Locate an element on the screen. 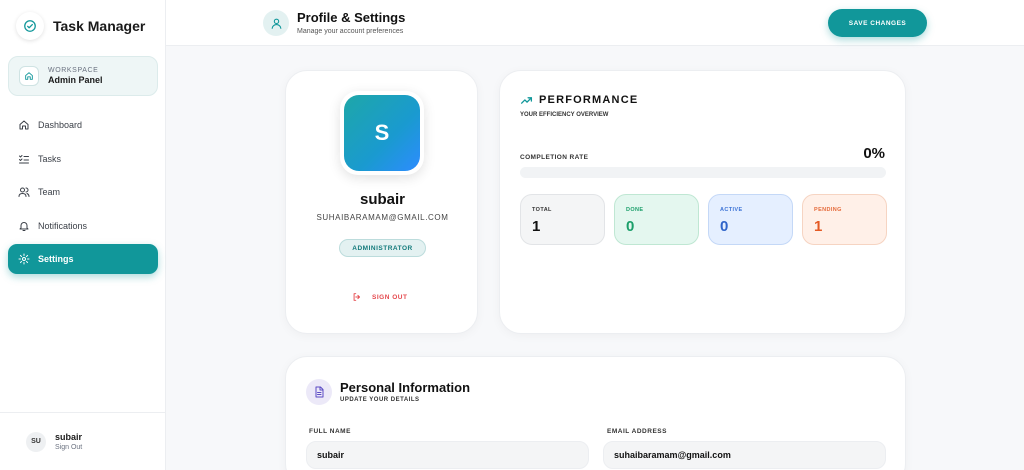 This screenshot has height=470, width=1024. logout-icon is located at coordinates (356, 297).